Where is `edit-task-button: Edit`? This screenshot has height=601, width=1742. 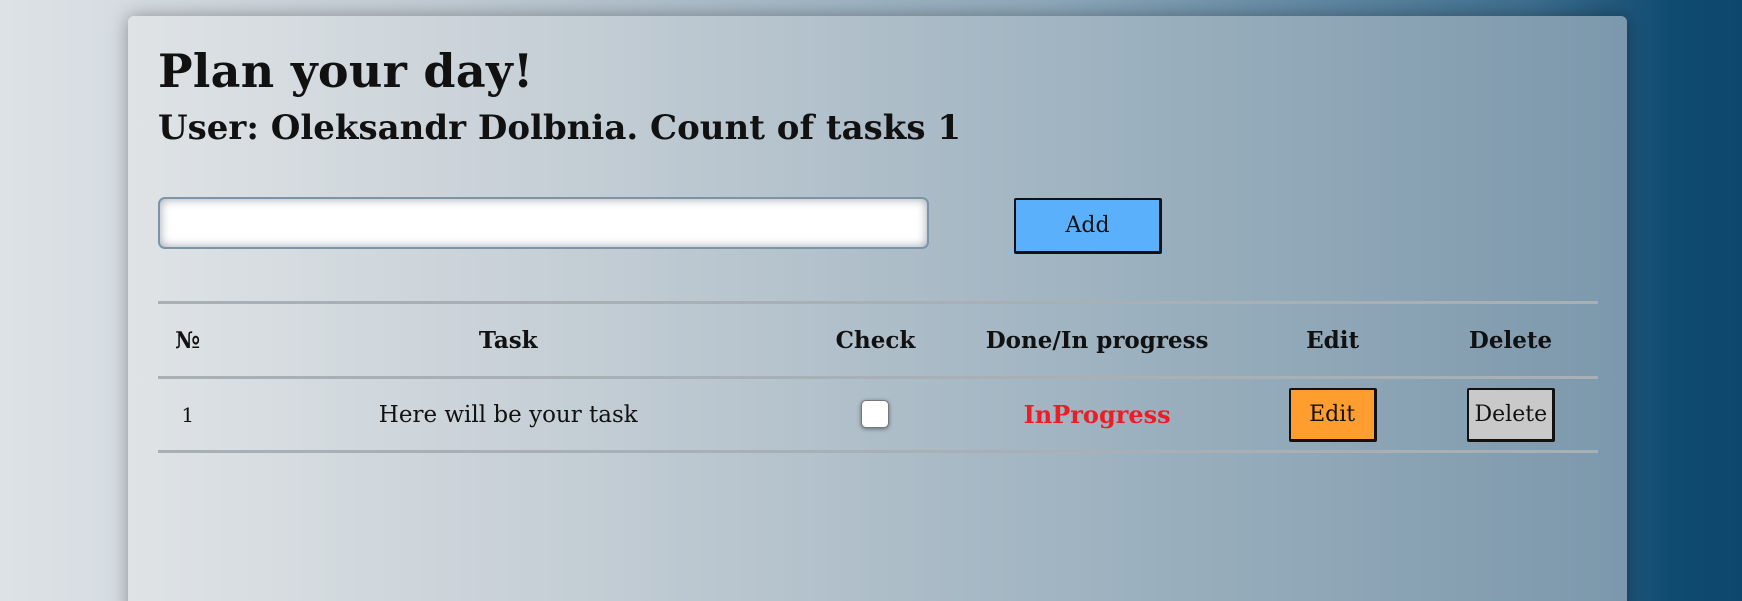 edit-task-button: Edit is located at coordinates (1332, 414).